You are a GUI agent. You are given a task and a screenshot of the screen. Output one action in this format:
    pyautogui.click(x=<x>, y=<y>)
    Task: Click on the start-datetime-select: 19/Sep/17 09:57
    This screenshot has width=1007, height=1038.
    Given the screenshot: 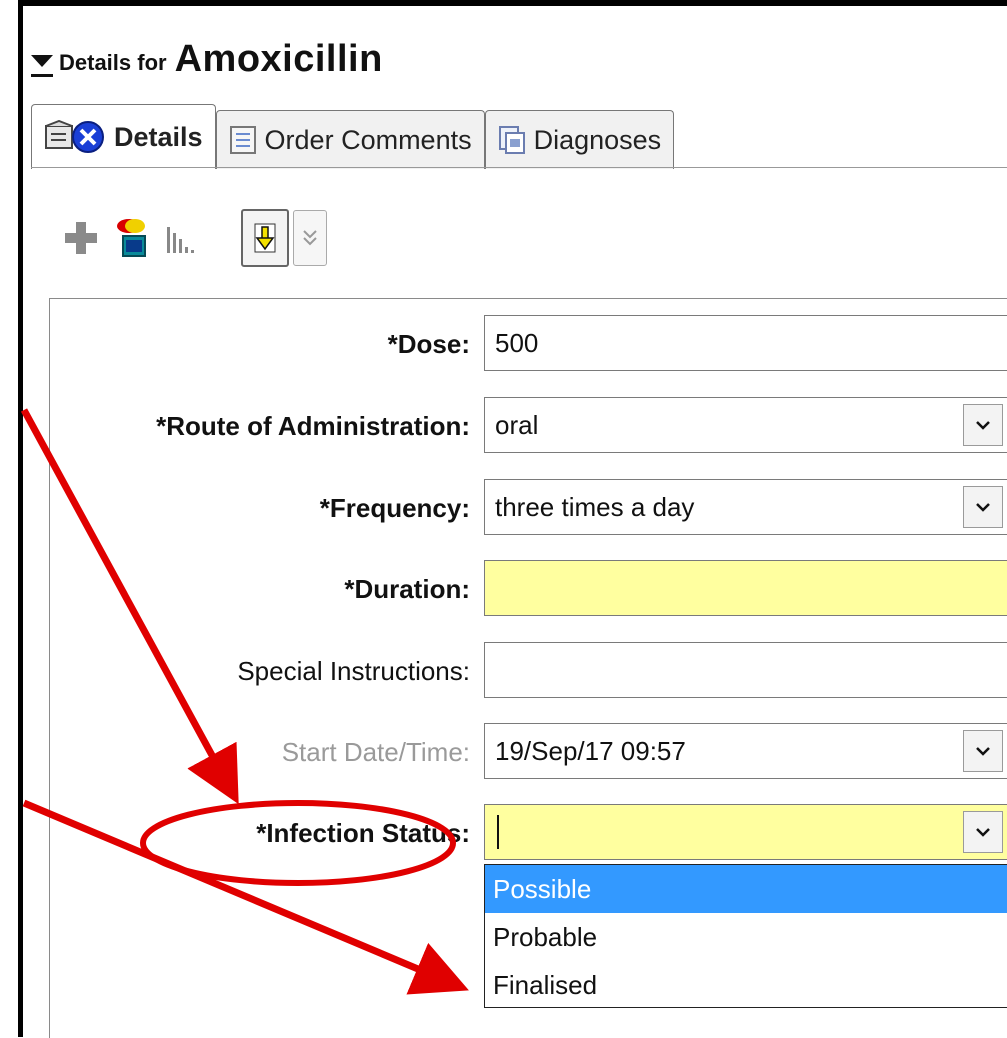 What is the action you would take?
    pyautogui.click(x=745, y=751)
    